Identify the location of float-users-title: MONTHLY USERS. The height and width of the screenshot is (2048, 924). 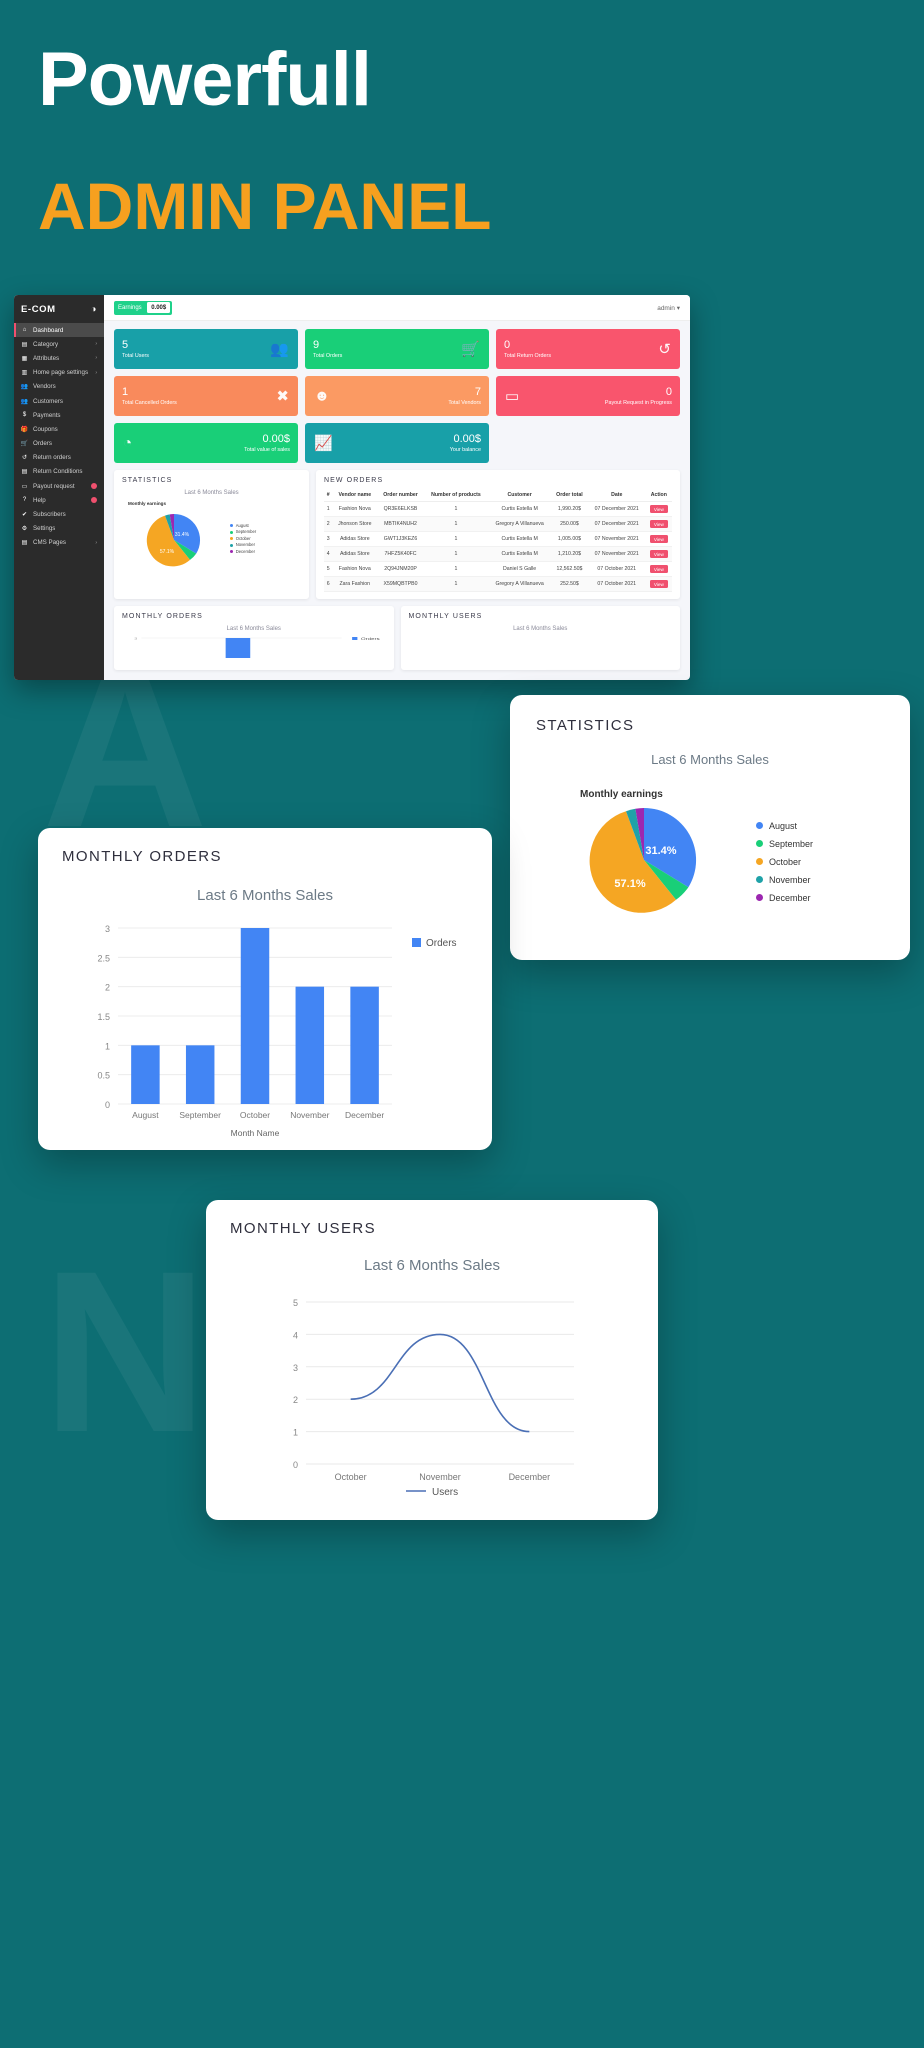
(303, 1228).